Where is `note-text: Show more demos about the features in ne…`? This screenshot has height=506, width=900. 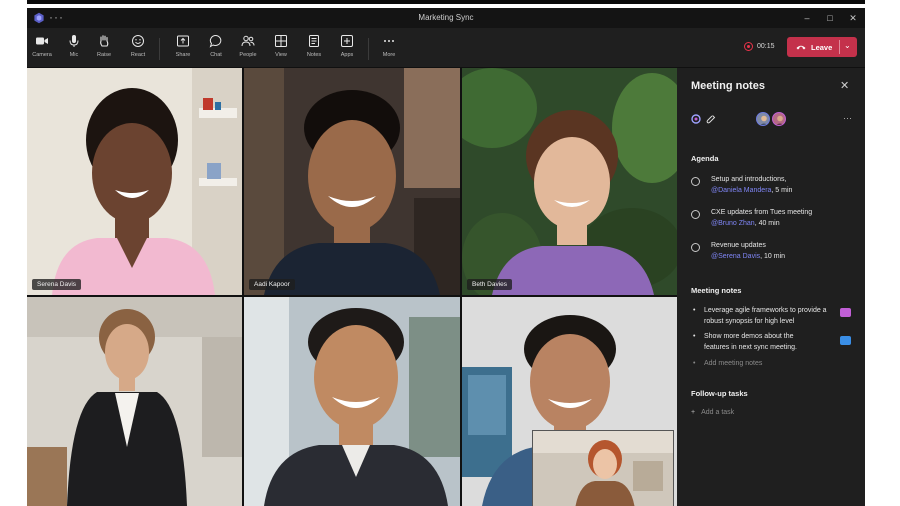
note-text: Show more demos about the features in ne… is located at coordinates (774, 342).